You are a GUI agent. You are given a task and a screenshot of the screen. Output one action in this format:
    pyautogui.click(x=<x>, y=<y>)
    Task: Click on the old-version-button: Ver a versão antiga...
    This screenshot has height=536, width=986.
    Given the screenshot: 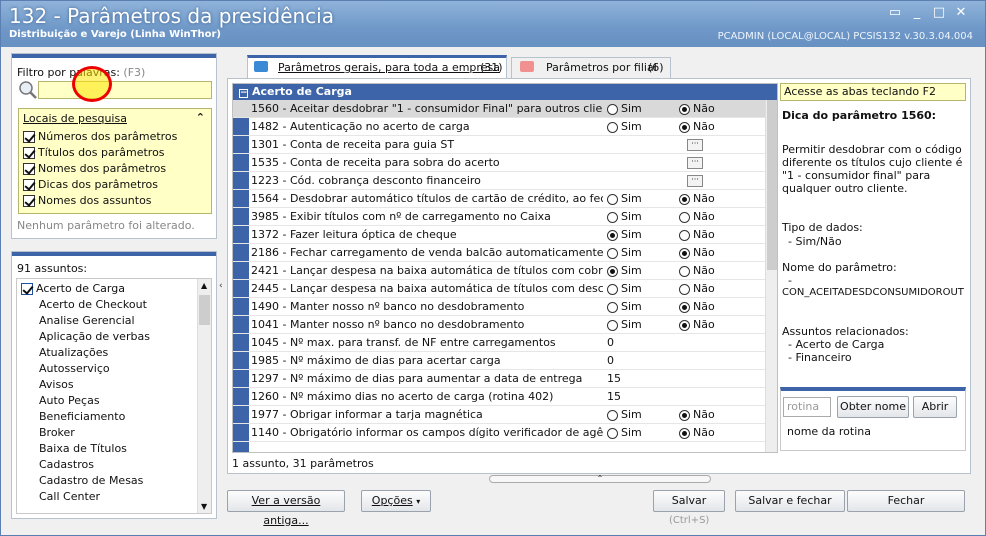 What is the action you would take?
    pyautogui.click(x=286, y=508)
    